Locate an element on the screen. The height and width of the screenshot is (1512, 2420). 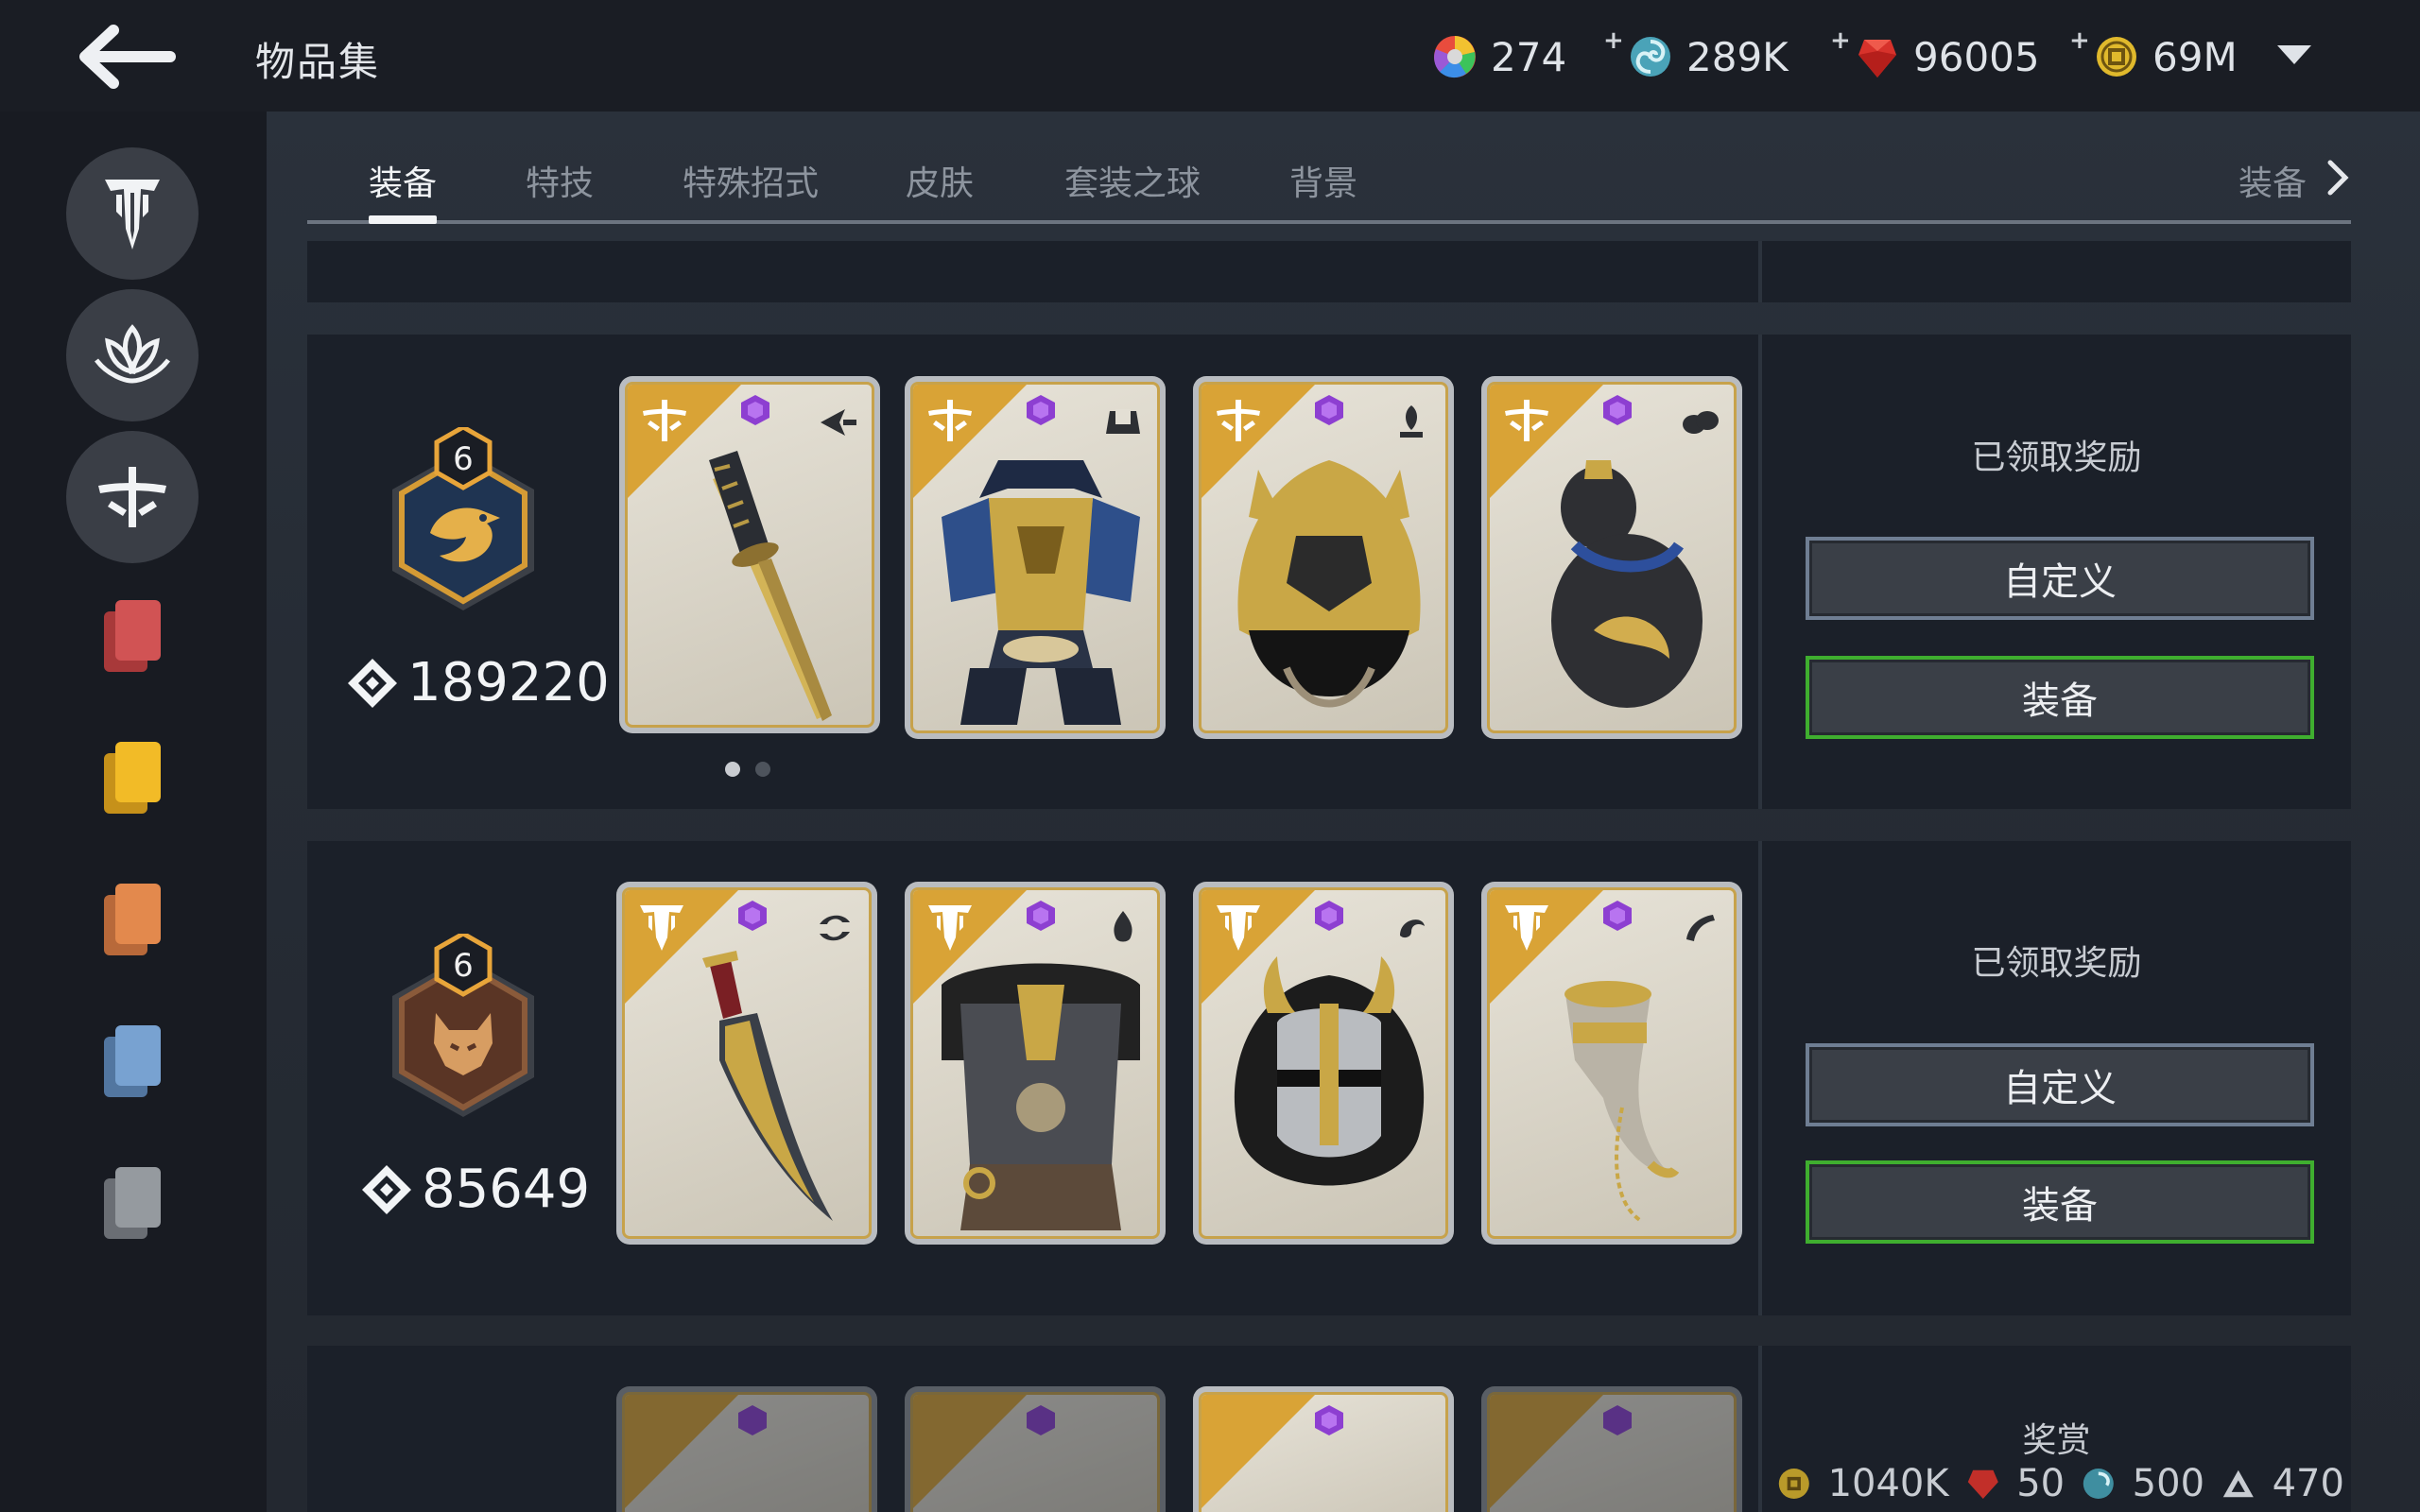
card-stack-grey-icon is located at coordinates (132, 1203).